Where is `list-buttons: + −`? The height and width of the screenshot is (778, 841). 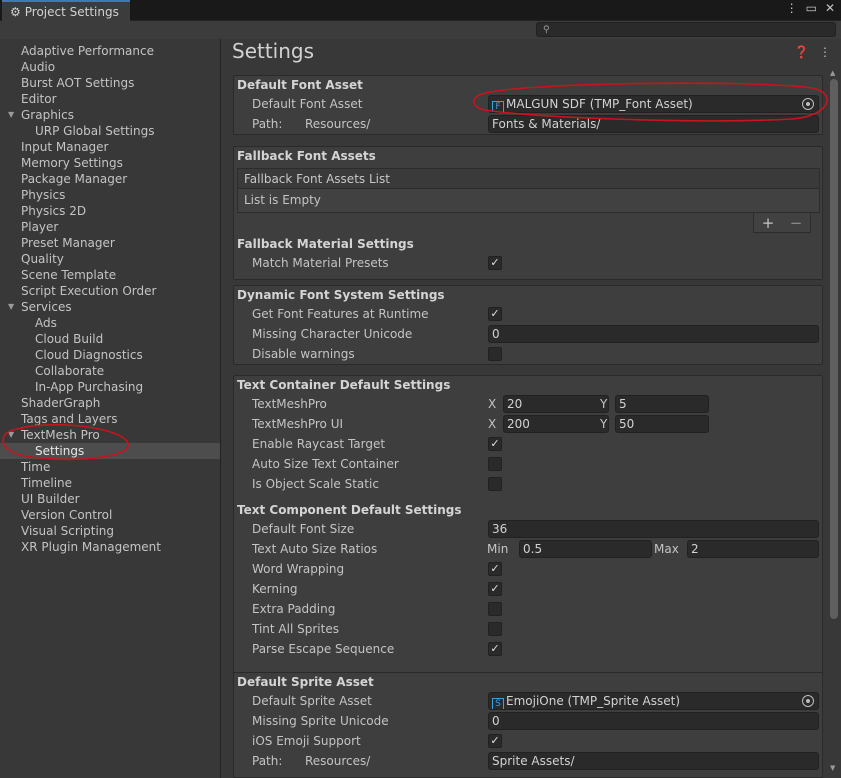 list-buttons: + − is located at coordinates (782, 223).